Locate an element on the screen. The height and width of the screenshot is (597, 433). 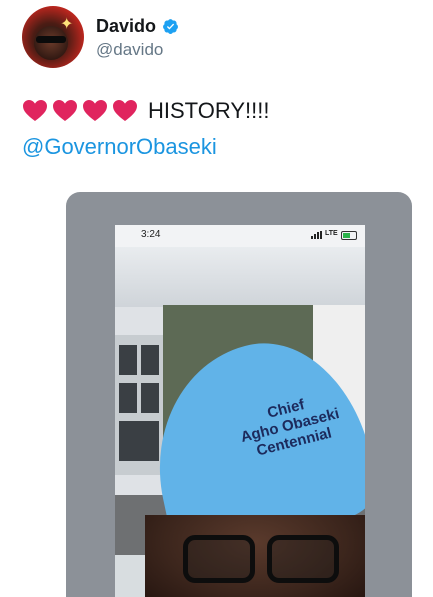
tweet-text: HISTORY!!!! is located at coordinates (145, 111).